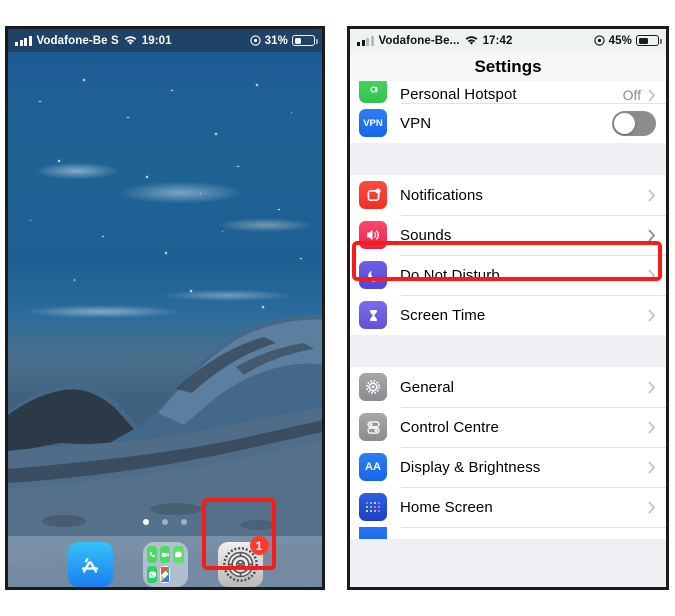 This screenshot has width=675, height=616. I want to click on settings-row-label: Personal Hotspot, so click(458, 94).